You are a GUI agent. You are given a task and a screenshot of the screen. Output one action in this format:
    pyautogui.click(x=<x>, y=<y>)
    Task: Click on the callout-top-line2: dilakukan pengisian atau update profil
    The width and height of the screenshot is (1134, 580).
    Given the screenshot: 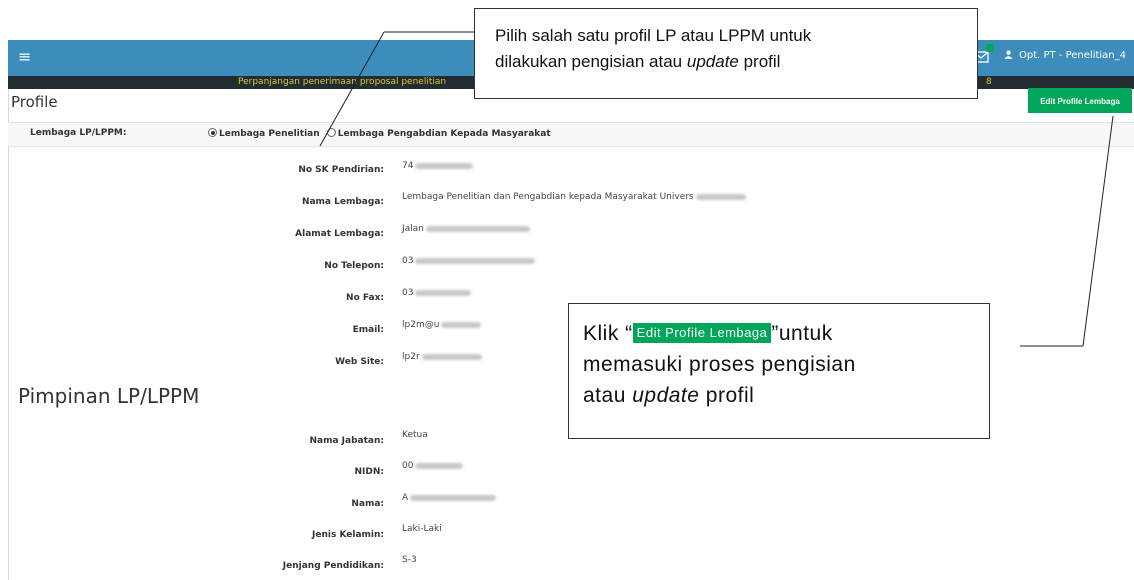 What is the action you would take?
    pyautogui.click(x=638, y=61)
    